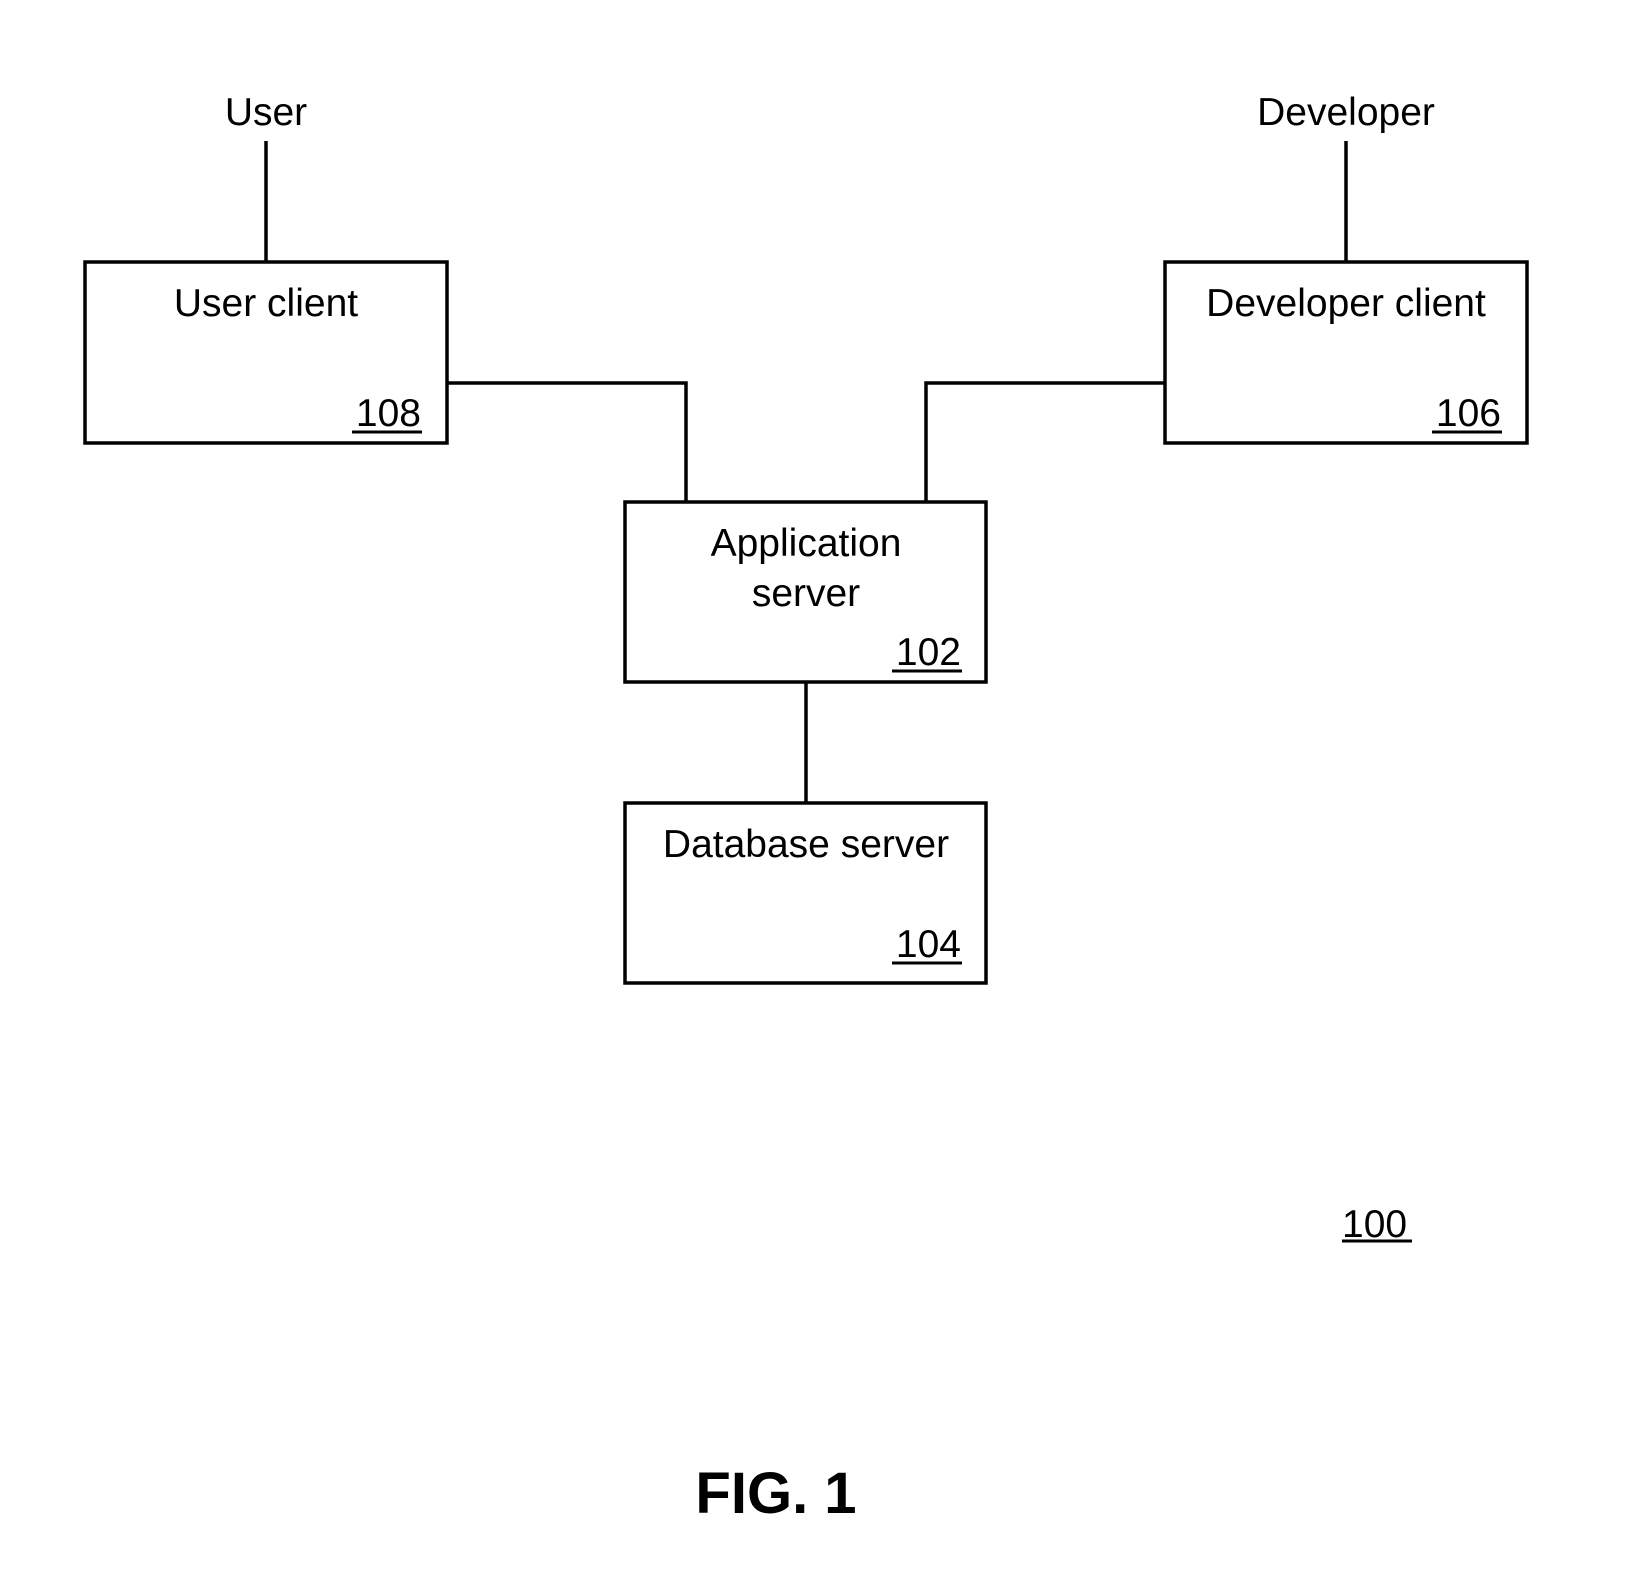 This screenshot has width=1635, height=1582. What do you see at coordinates (805, 893) in the screenshot?
I see `database-server-node: Database server 104` at bounding box center [805, 893].